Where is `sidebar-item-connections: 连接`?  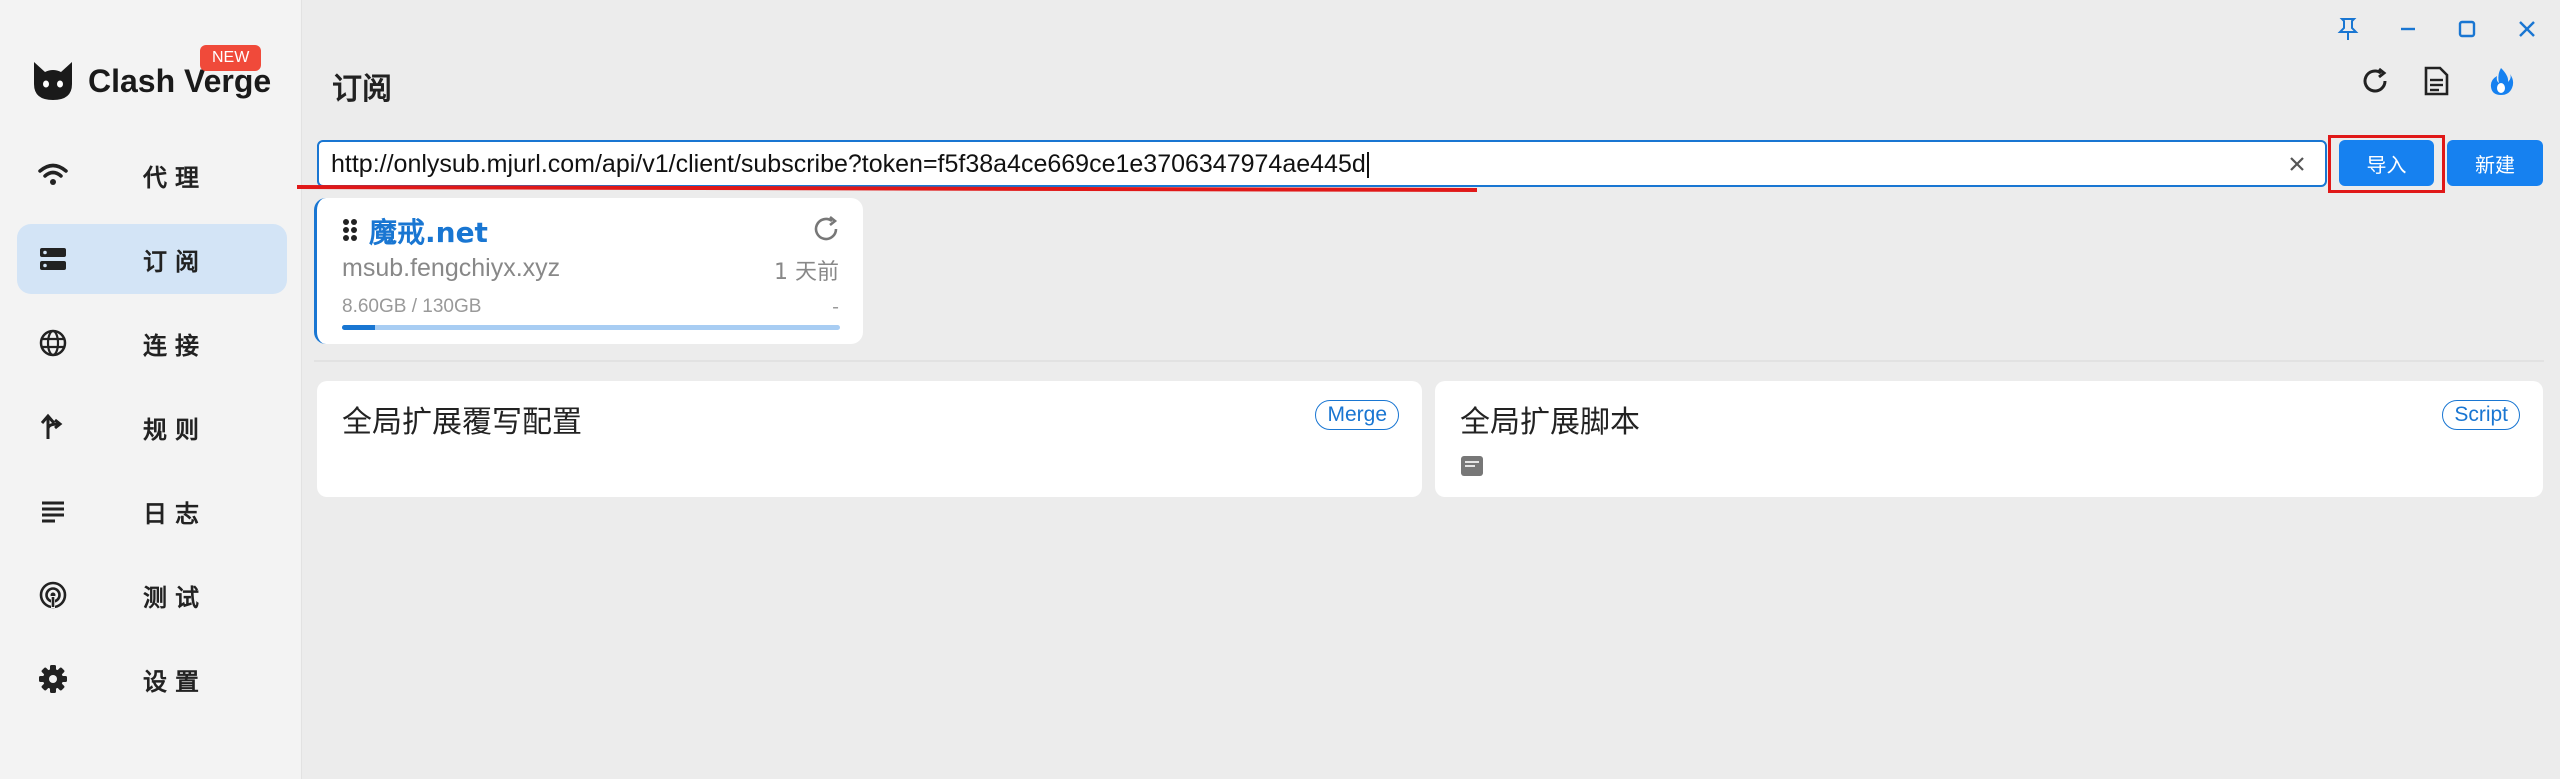
sidebar-item-connections: 连接 is located at coordinates (152, 343).